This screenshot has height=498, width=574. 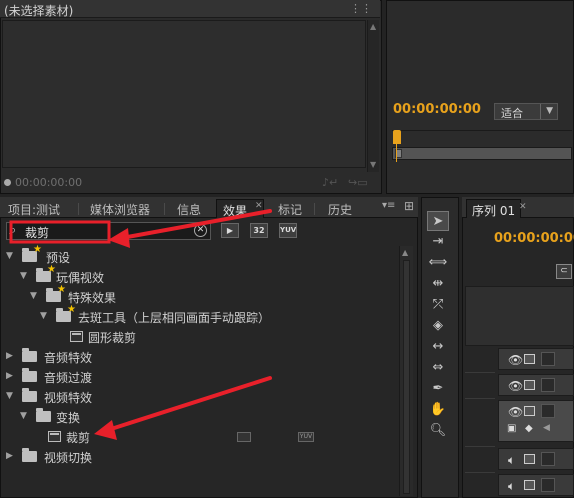 I want to click on track-select-icon: ⇥, so click(x=438, y=242).